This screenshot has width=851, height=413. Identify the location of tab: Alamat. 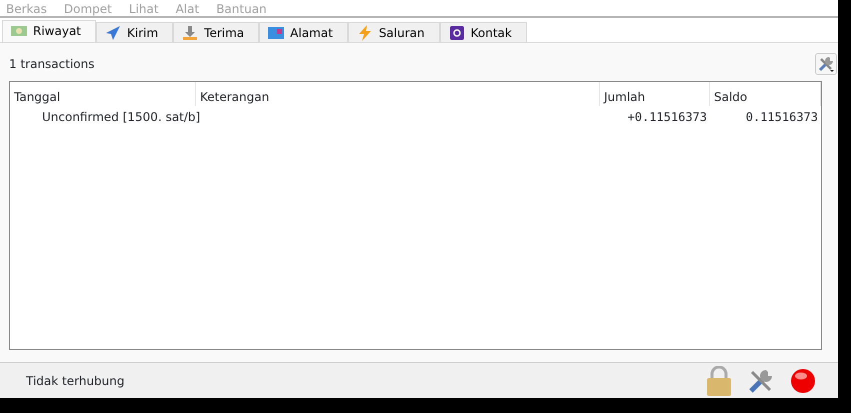
(303, 32).